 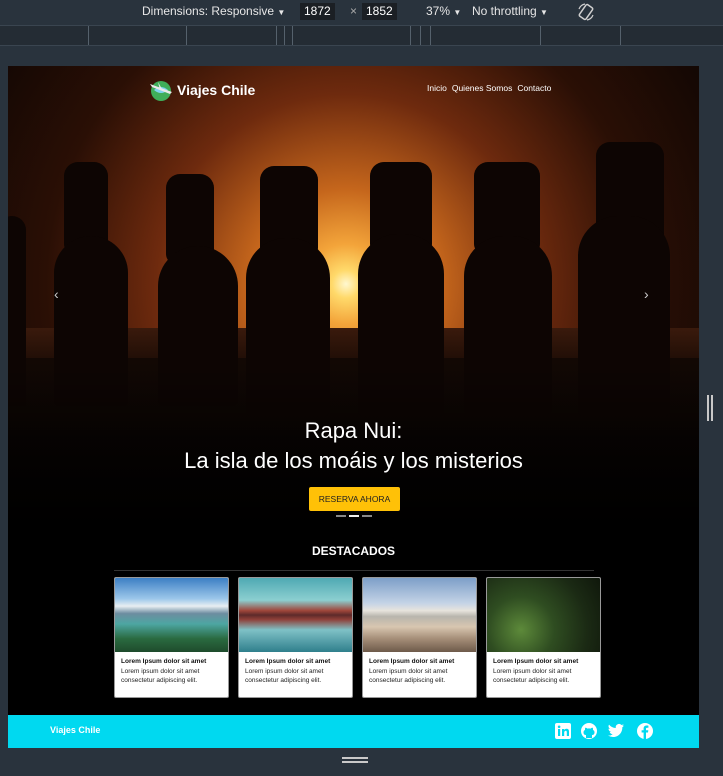 I want to click on main-nav: Inicio Quienes Somos Contacto, so click(x=489, y=88).